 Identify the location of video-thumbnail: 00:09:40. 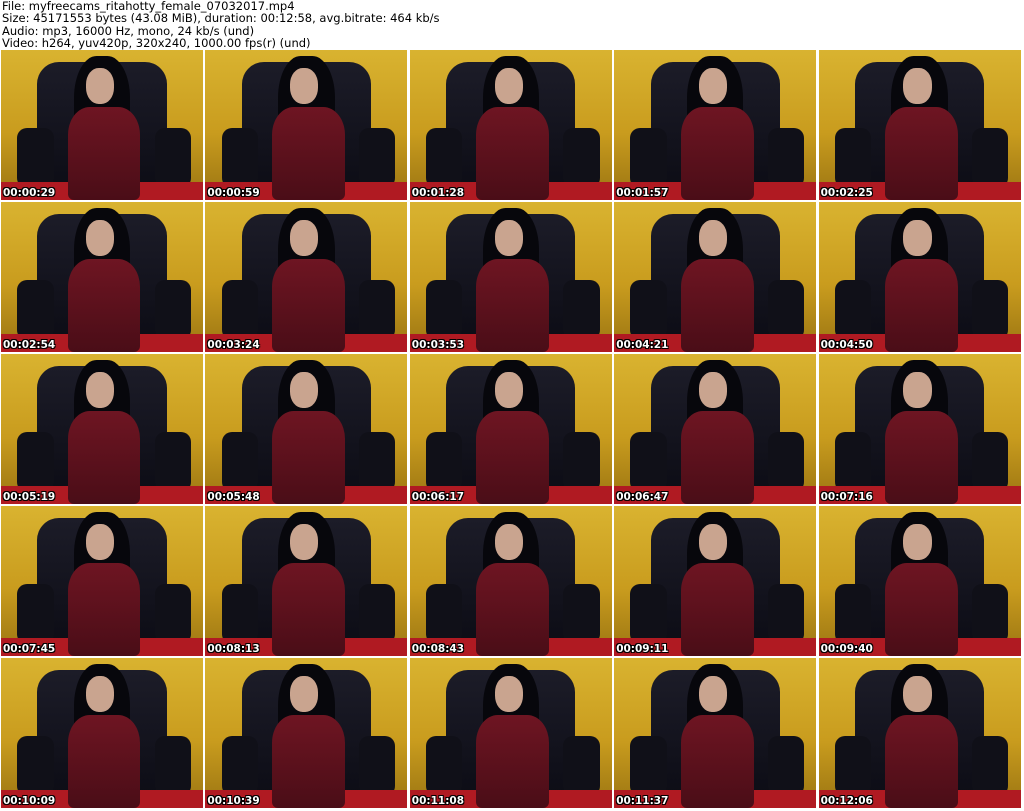
(919, 581).